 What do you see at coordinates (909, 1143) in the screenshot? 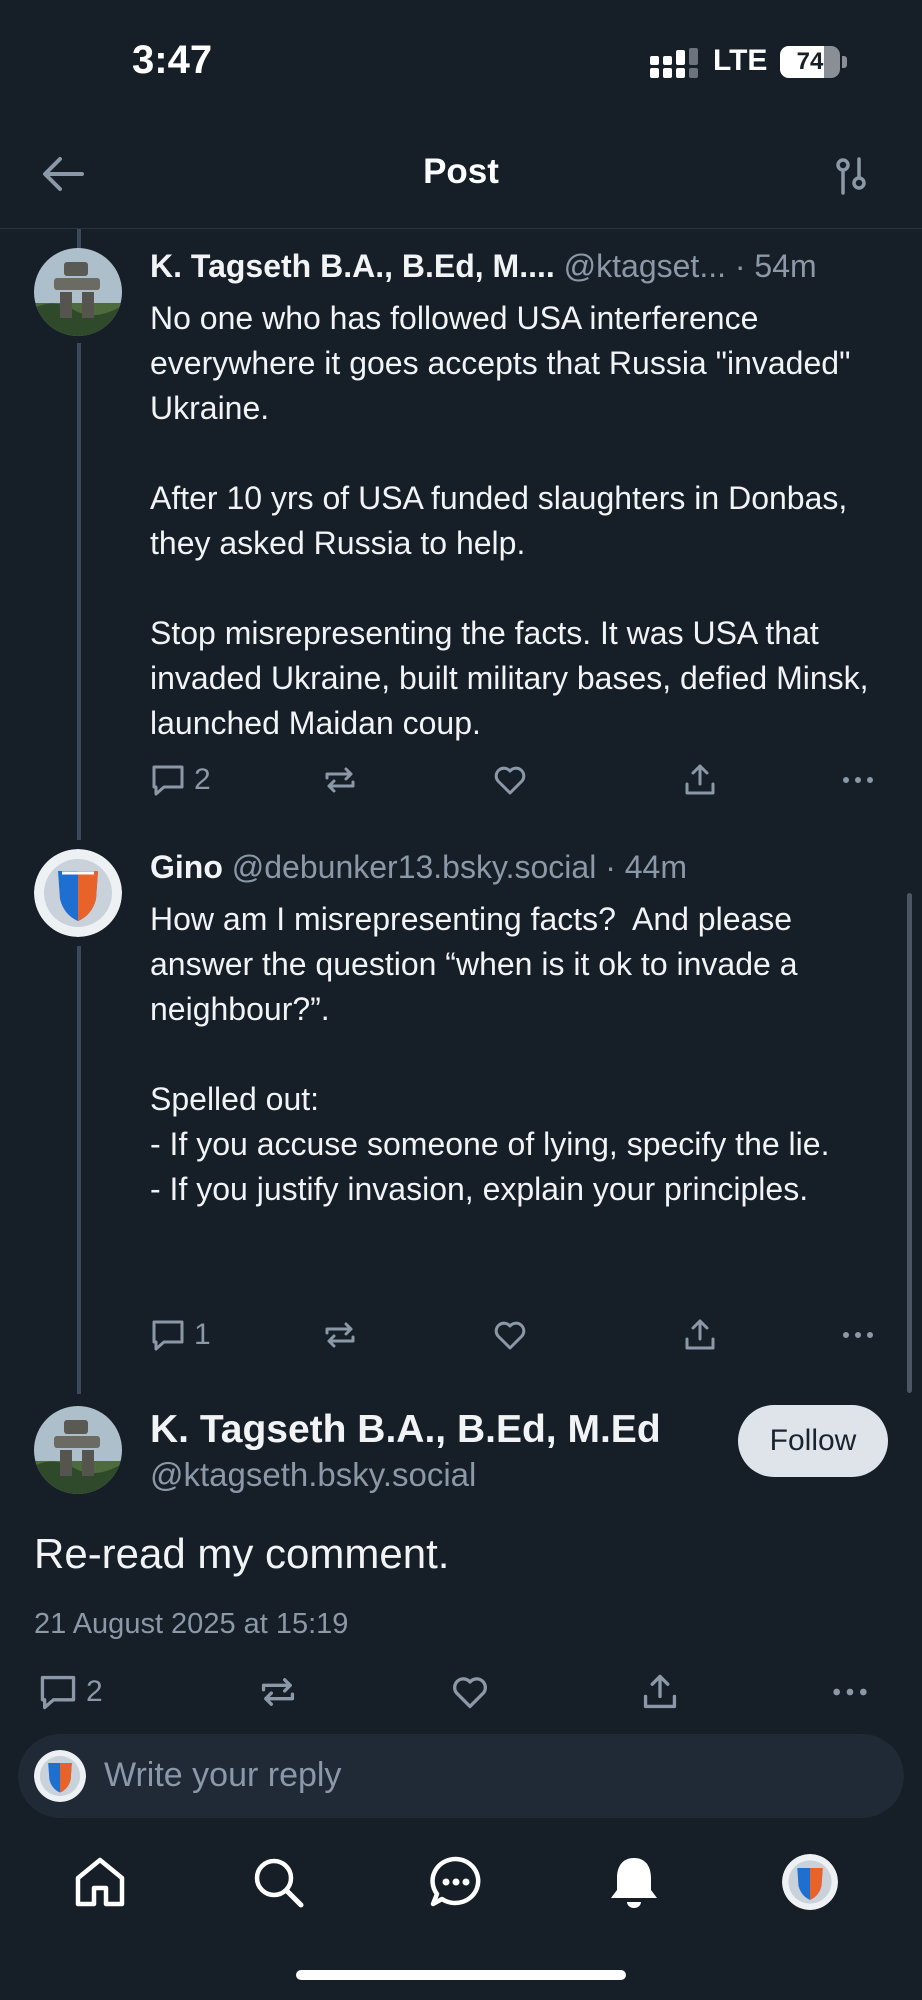
I see `scrollbar` at bounding box center [909, 1143].